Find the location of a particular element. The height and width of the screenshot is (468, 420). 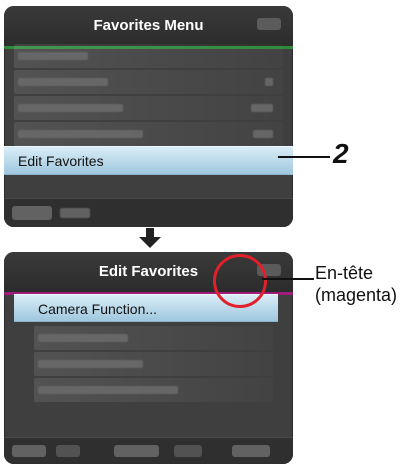

annotation-line2: (magenta) is located at coordinates (356, 295).